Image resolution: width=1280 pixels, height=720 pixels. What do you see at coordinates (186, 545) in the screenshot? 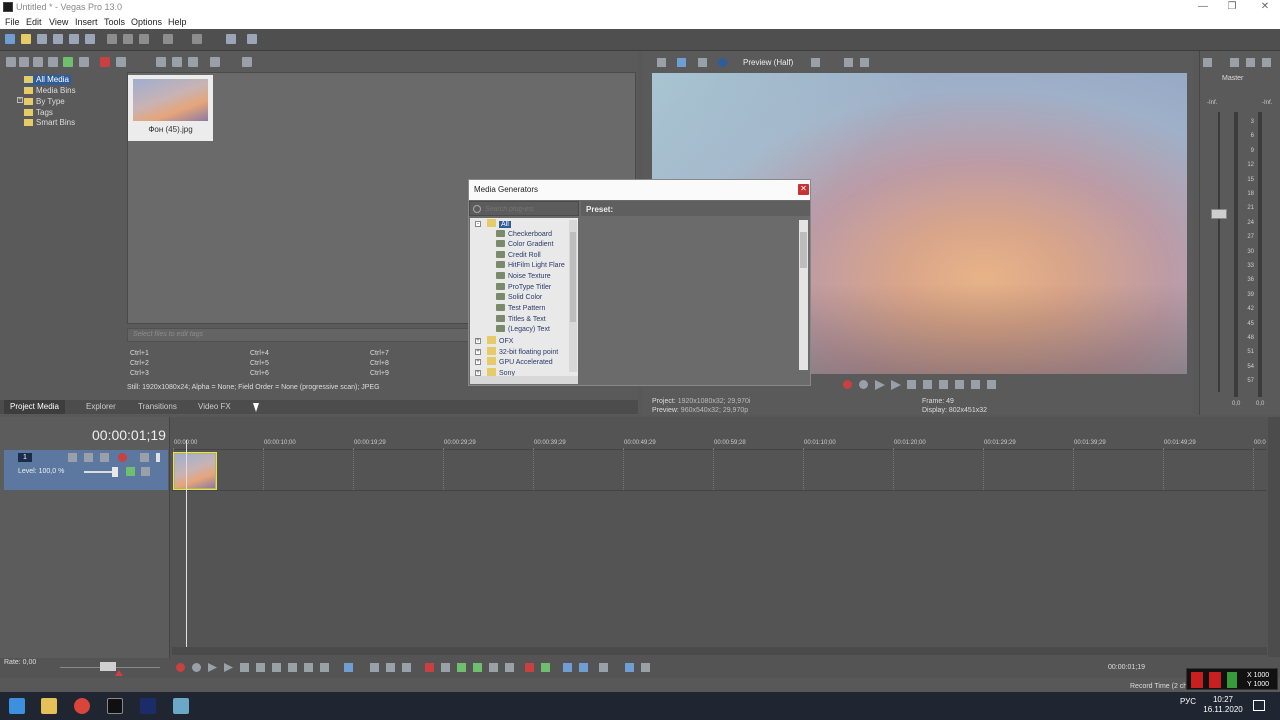
I see `playhead-cursor` at bounding box center [186, 545].